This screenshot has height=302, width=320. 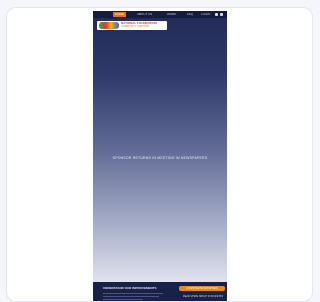 I want to click on contribute-button: CONTRIBUTE INITIATIVES, so click(x=202, y=288).